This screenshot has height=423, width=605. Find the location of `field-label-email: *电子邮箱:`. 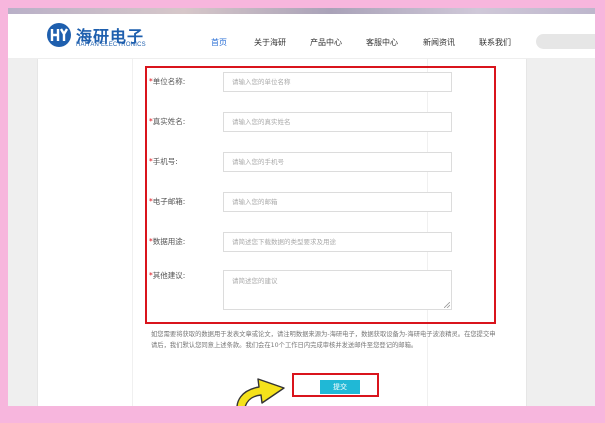

field-label-email: *电子邮箱: is located at coordinates (167, 201).